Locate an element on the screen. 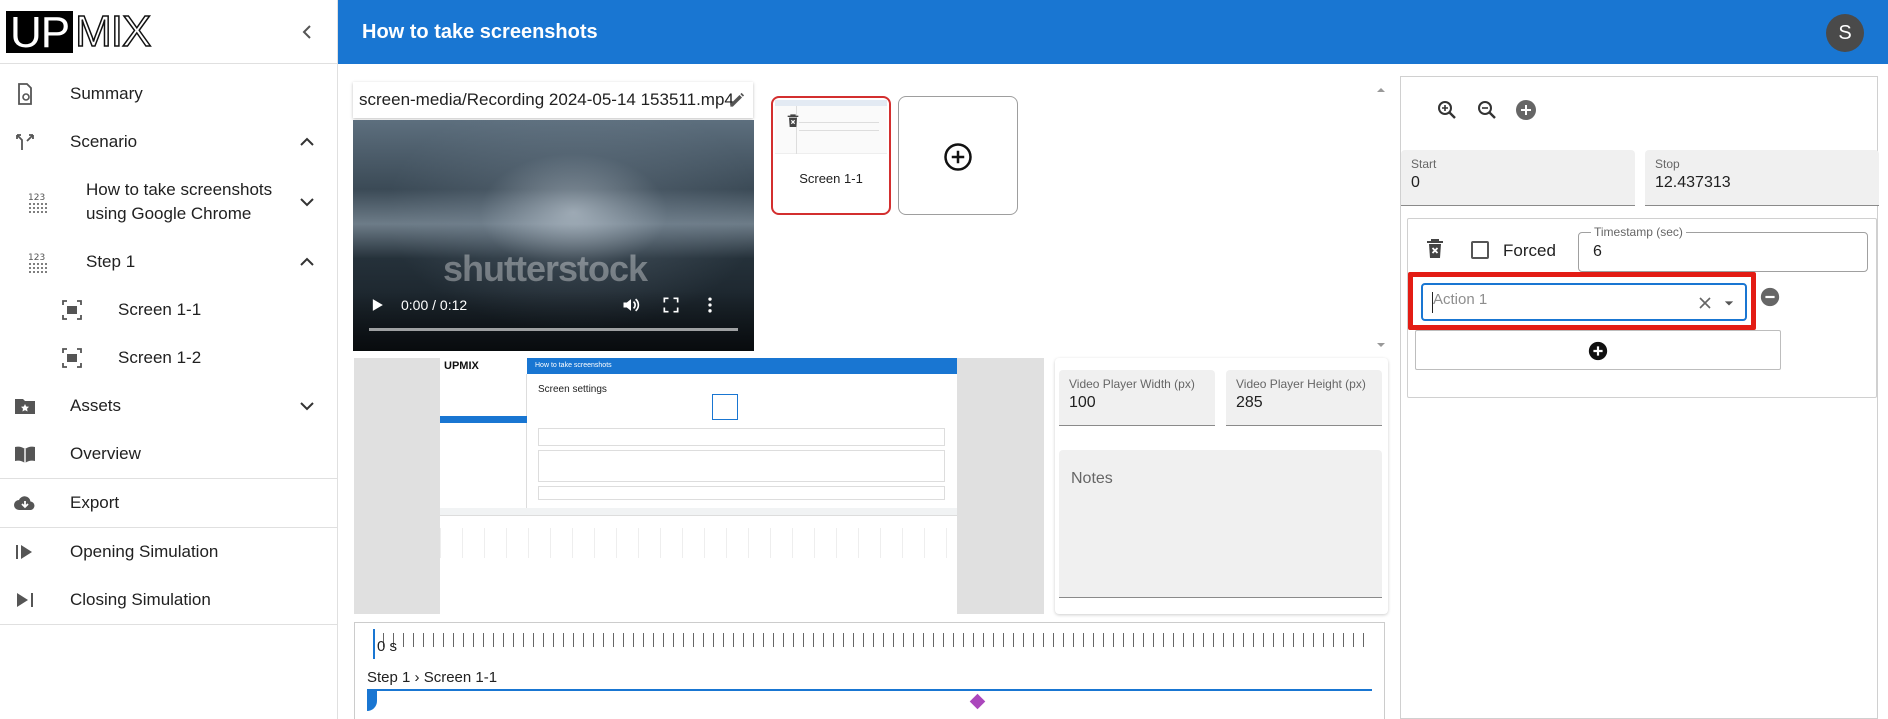  play-icon is located at coordinates (377, 305).